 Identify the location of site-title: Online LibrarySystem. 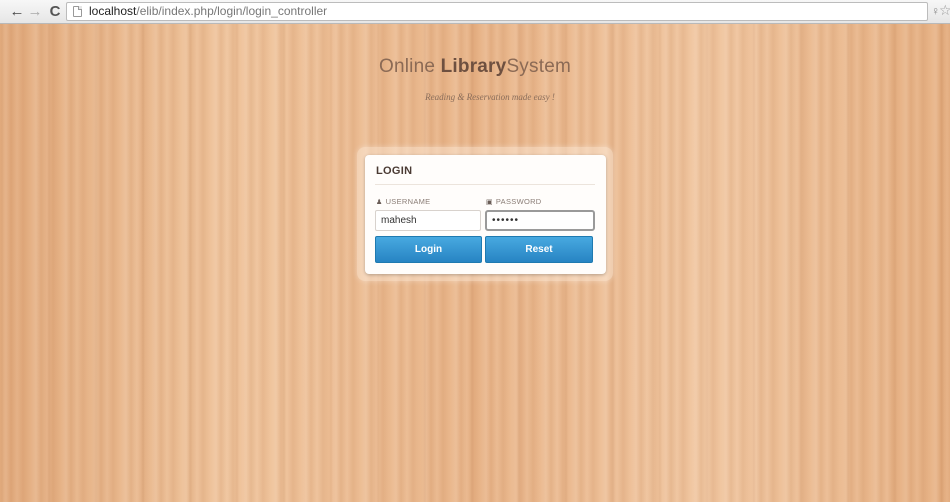
(475, 67).